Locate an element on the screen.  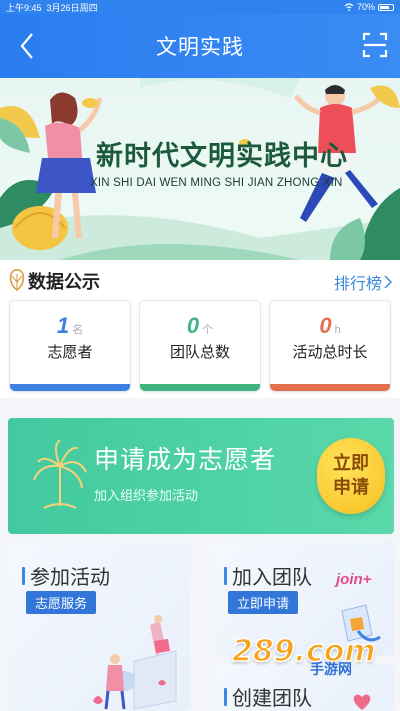
card-title-text: 创建团队 is located at coordinates (272, 699).